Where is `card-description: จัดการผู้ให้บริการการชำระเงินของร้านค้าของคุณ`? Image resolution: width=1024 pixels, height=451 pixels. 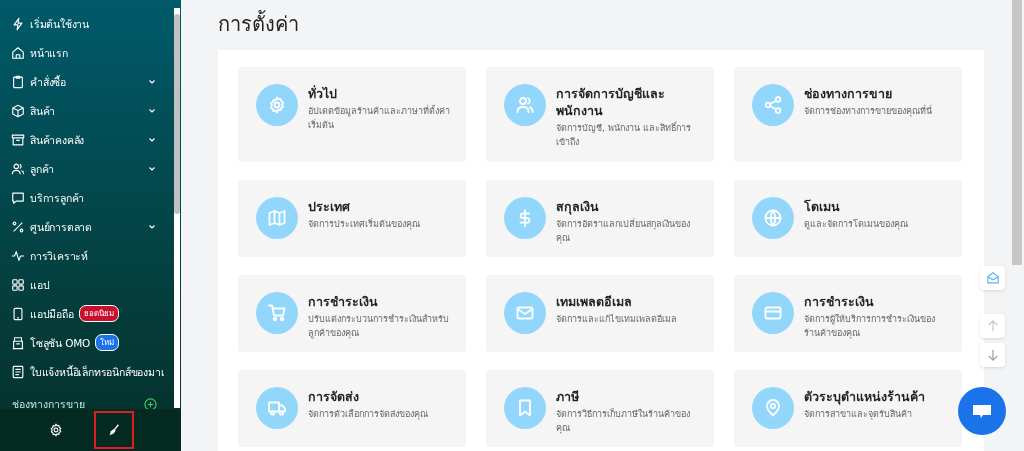
card-description: จัดการผู้ให้บริการการชำระเงินของร้านค้าของคุณ is located at coordinates (870, 326).